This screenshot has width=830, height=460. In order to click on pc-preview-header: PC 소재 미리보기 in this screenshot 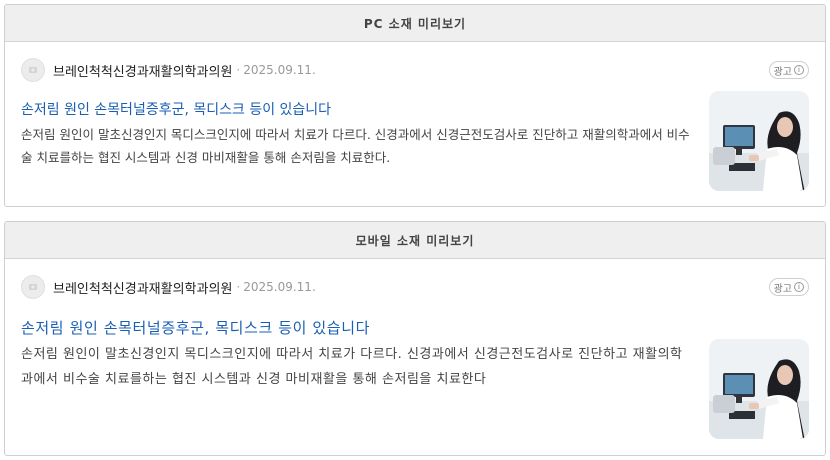, I will do `click(415, 23)`.